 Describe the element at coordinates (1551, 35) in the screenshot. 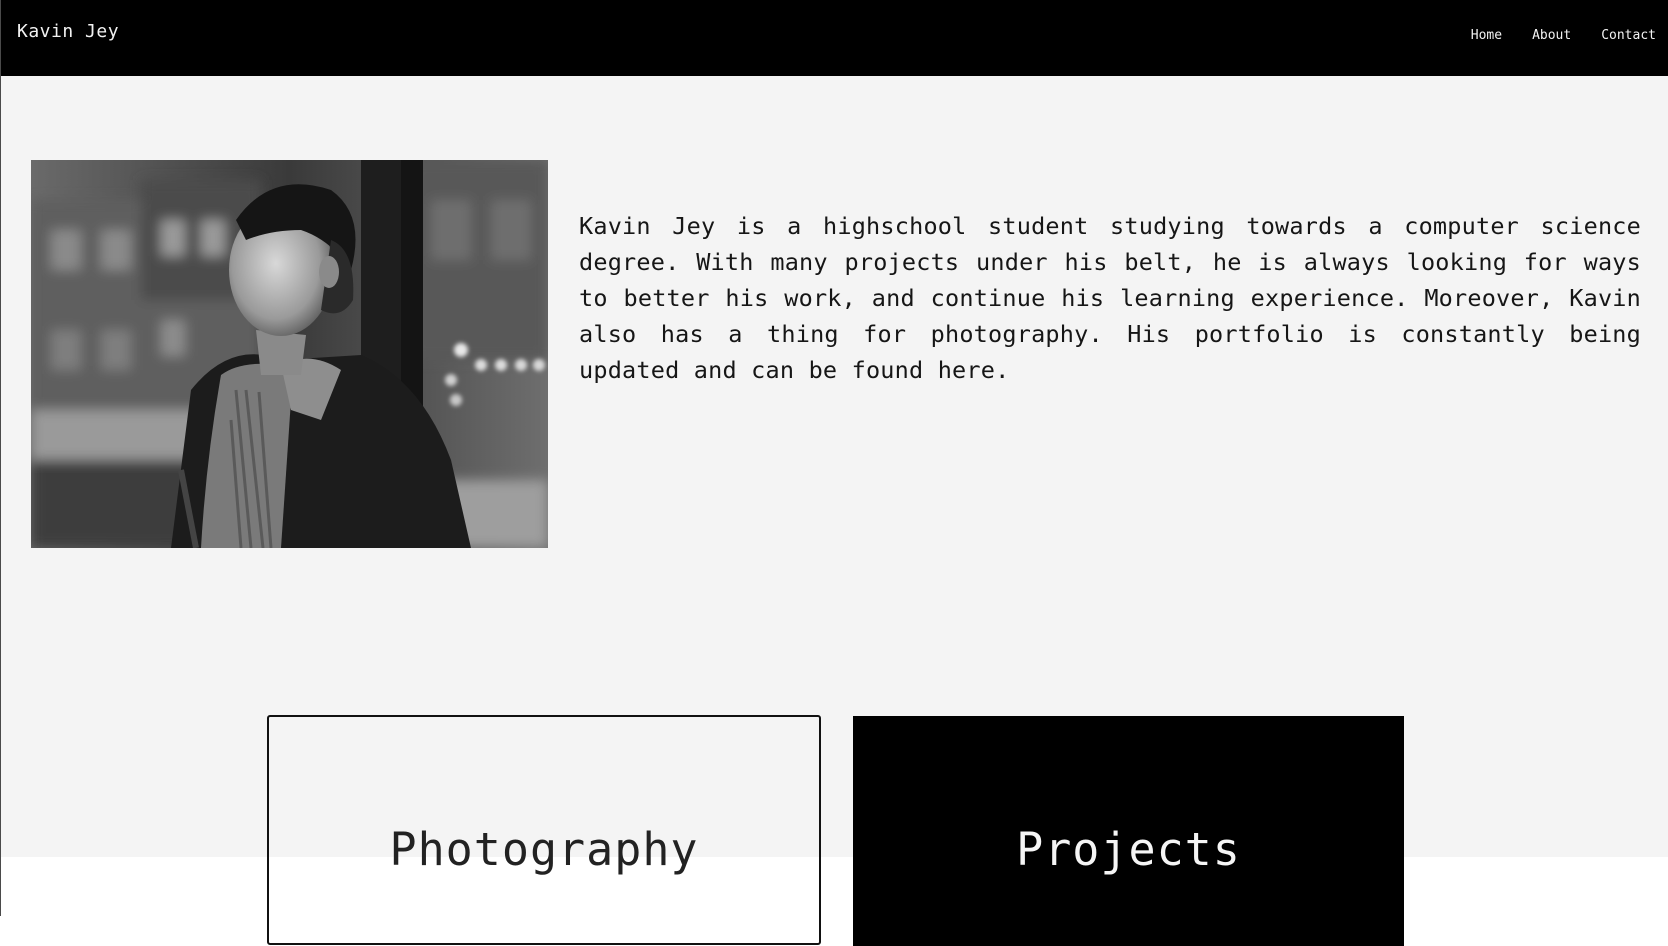

I see `nav-link-about: About` at that location.